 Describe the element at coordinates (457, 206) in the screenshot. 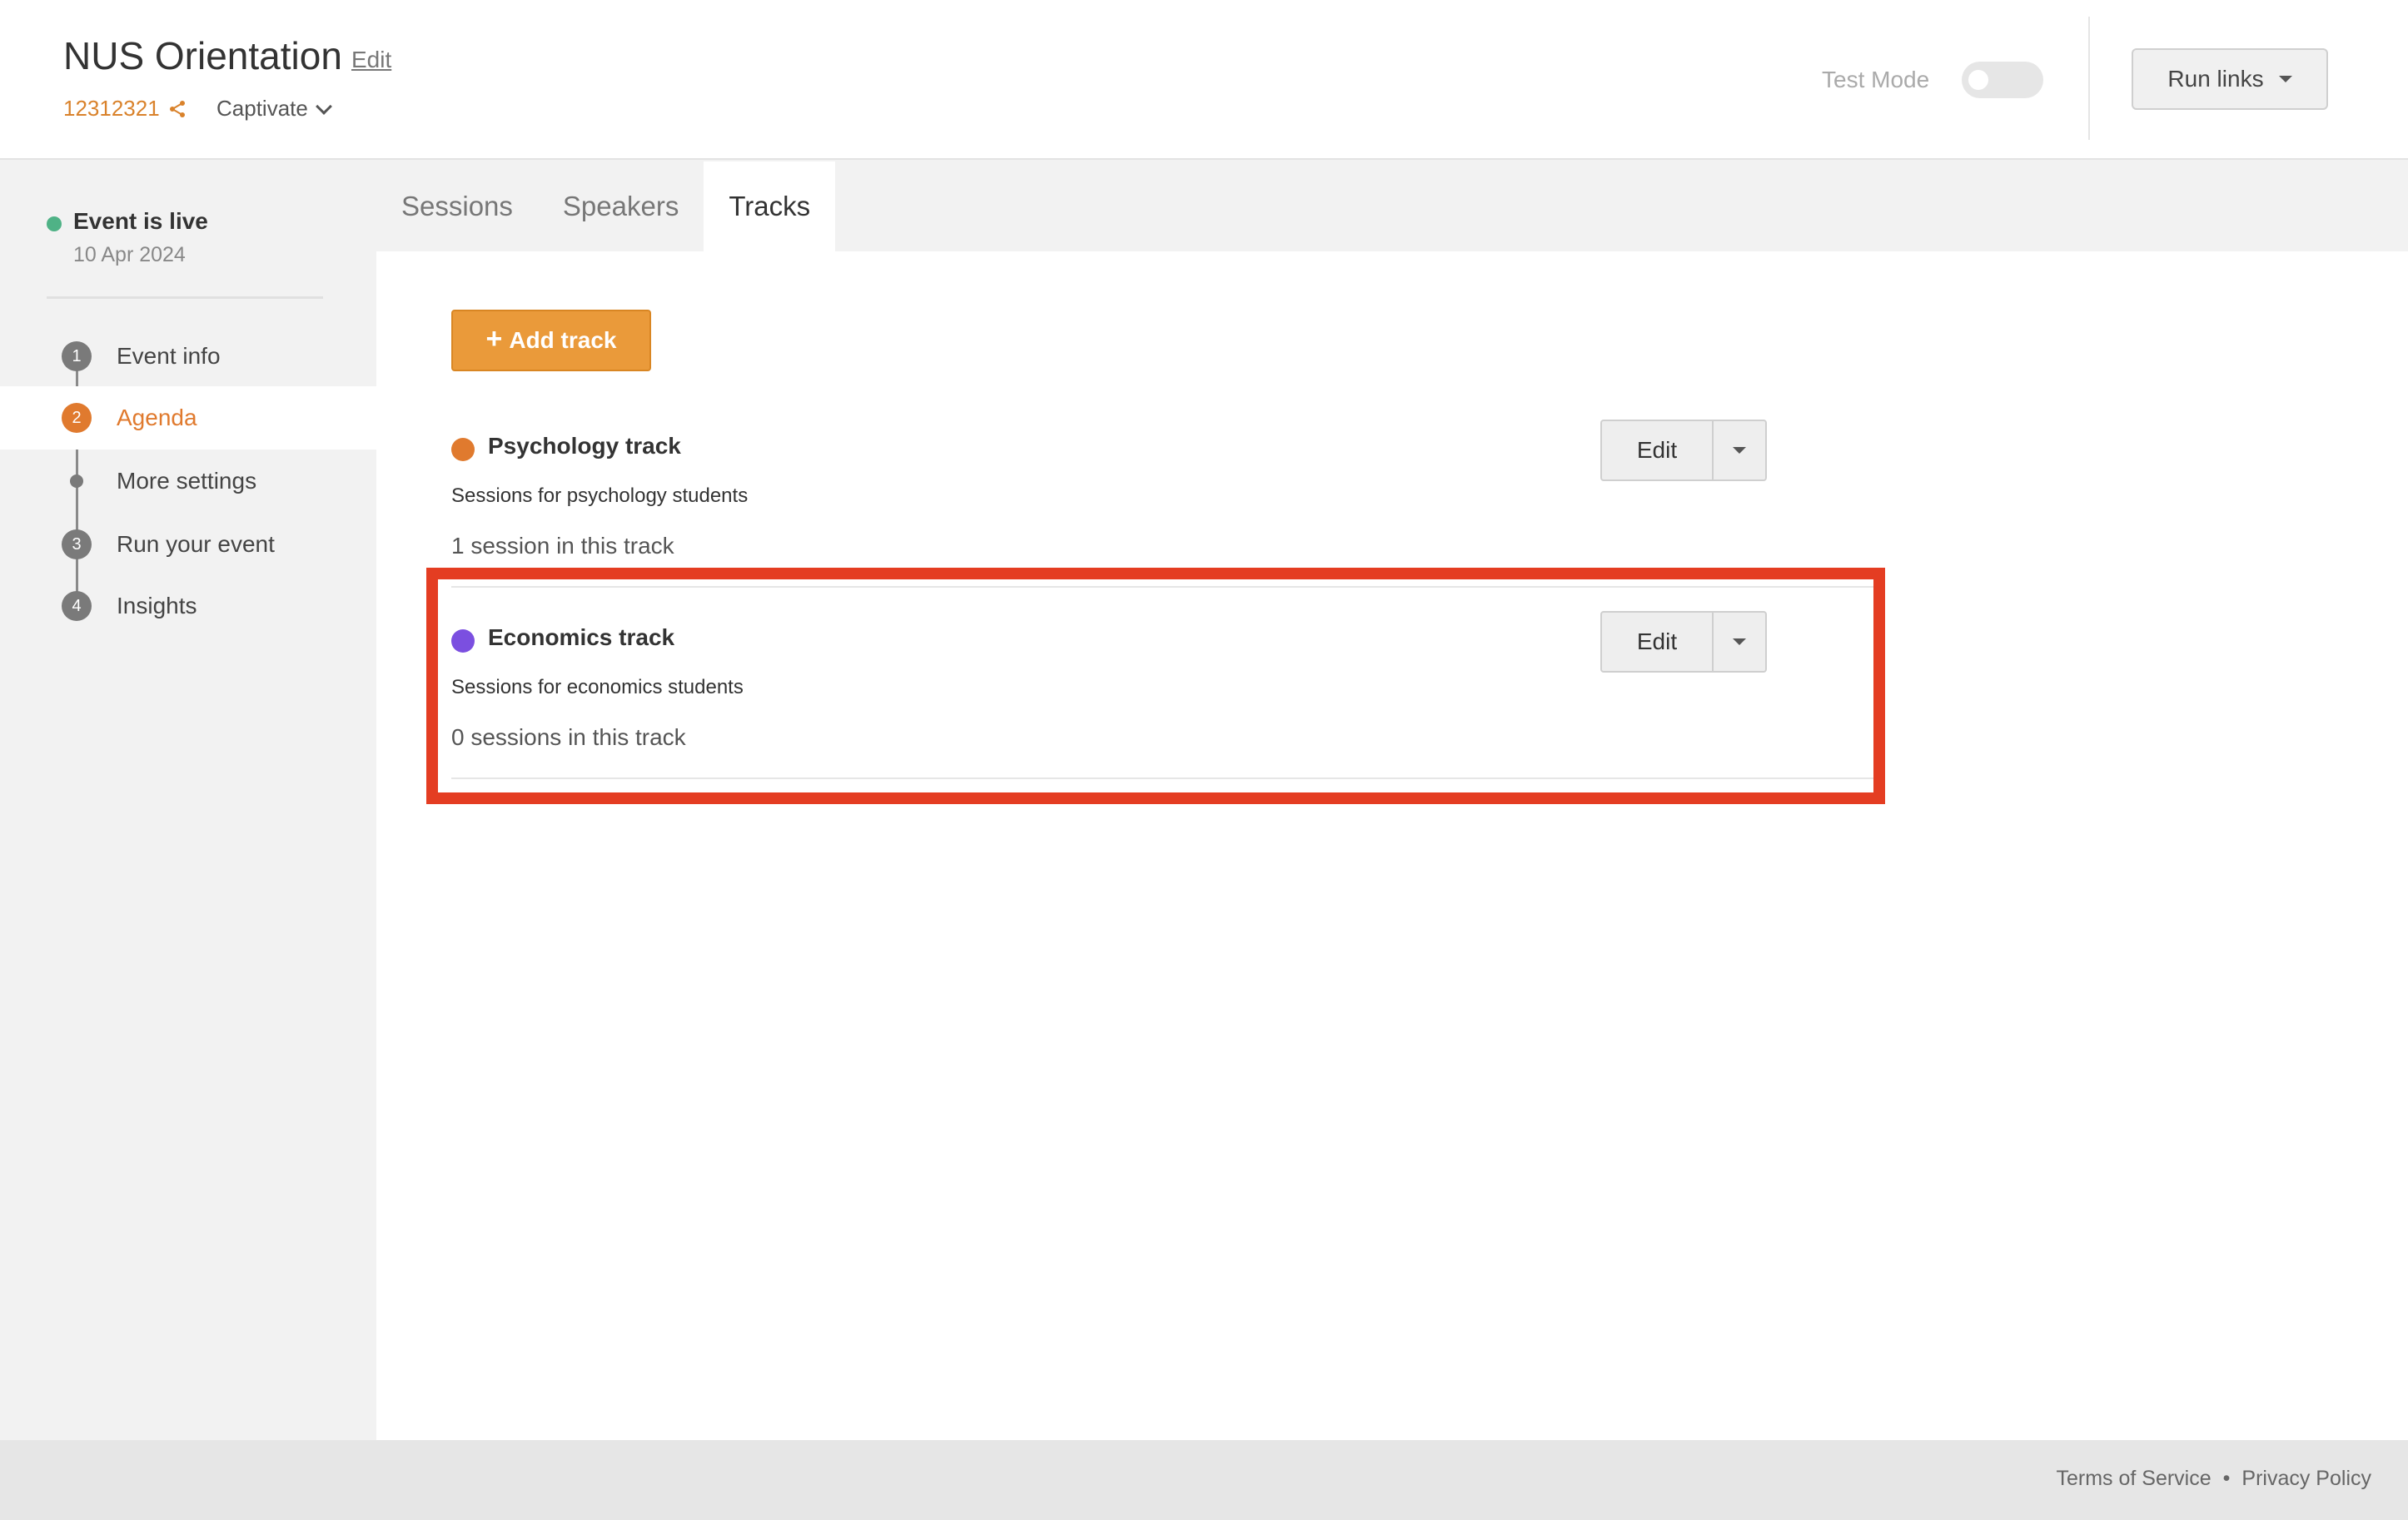

I see `tab-sessions: Sessions` at that location.